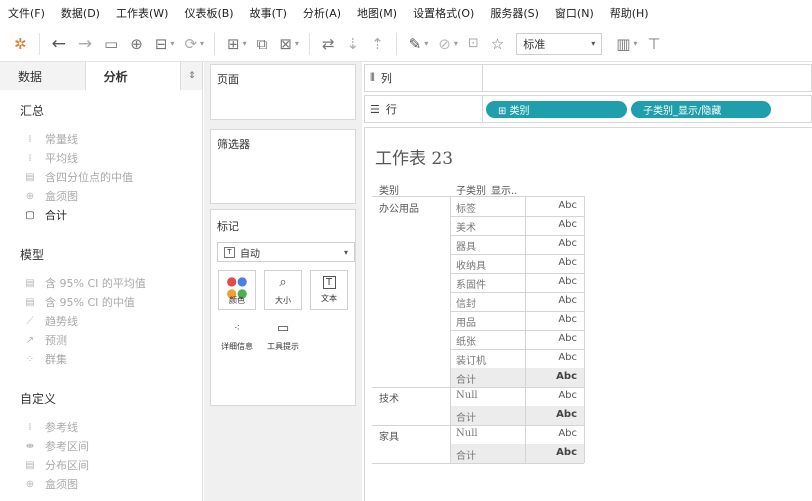  I want to click on analytics-item-box-plot-custom: ⊕ 盒须图, so click(50, 484).